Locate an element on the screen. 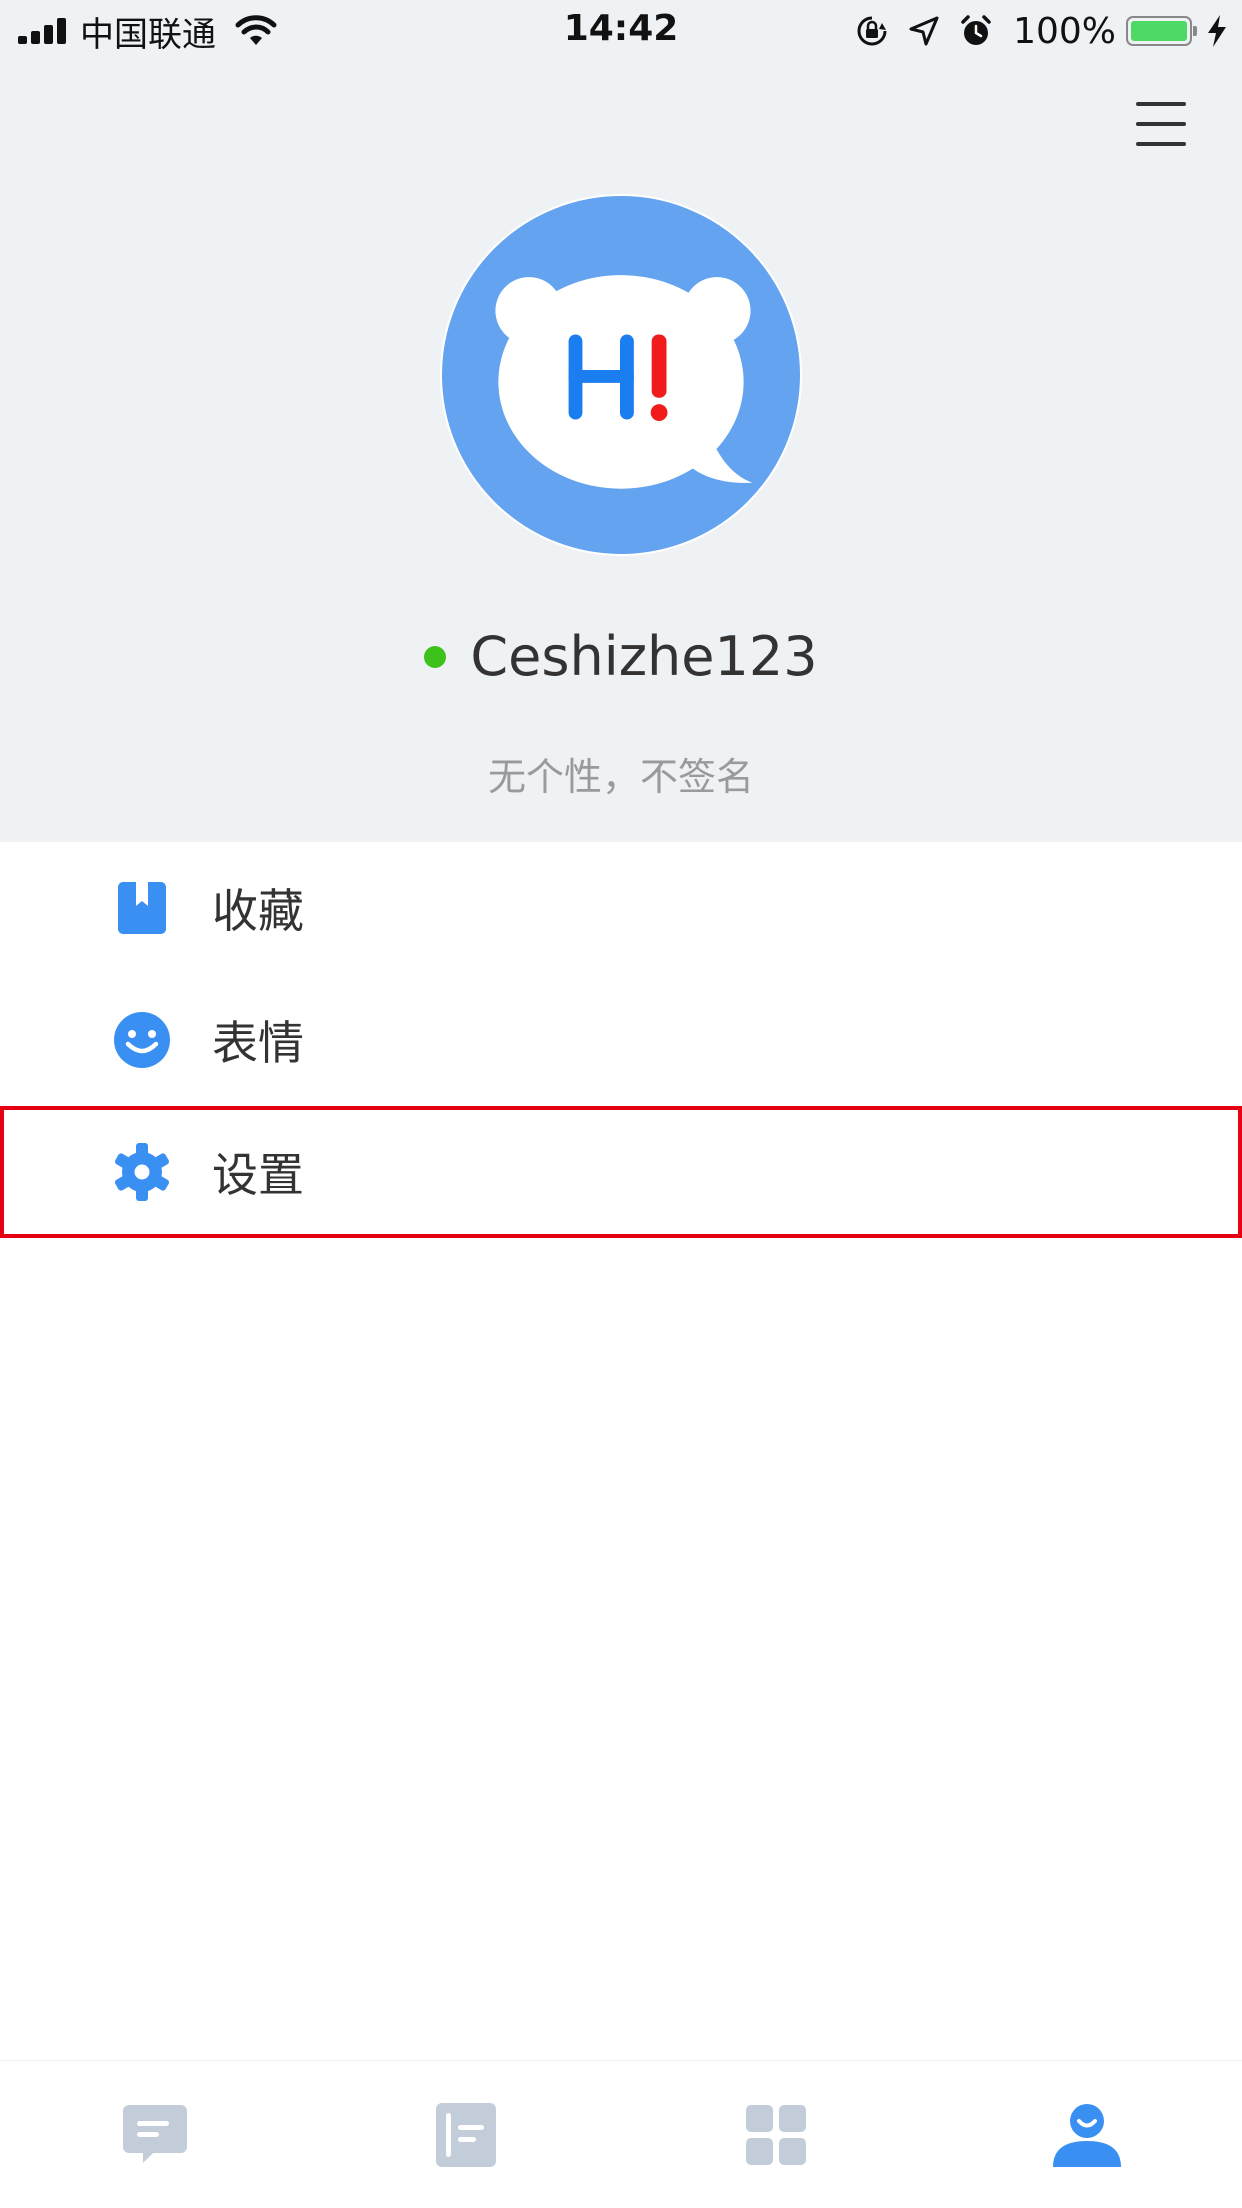  battery-fill is located at coordinates (1159, 31).